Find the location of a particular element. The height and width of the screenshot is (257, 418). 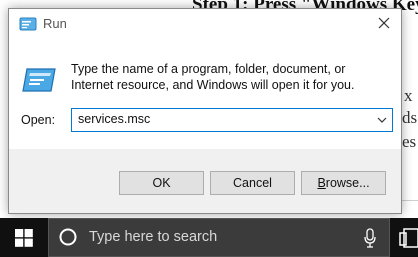

open-label: Open: is located at coordinates (38, 120).